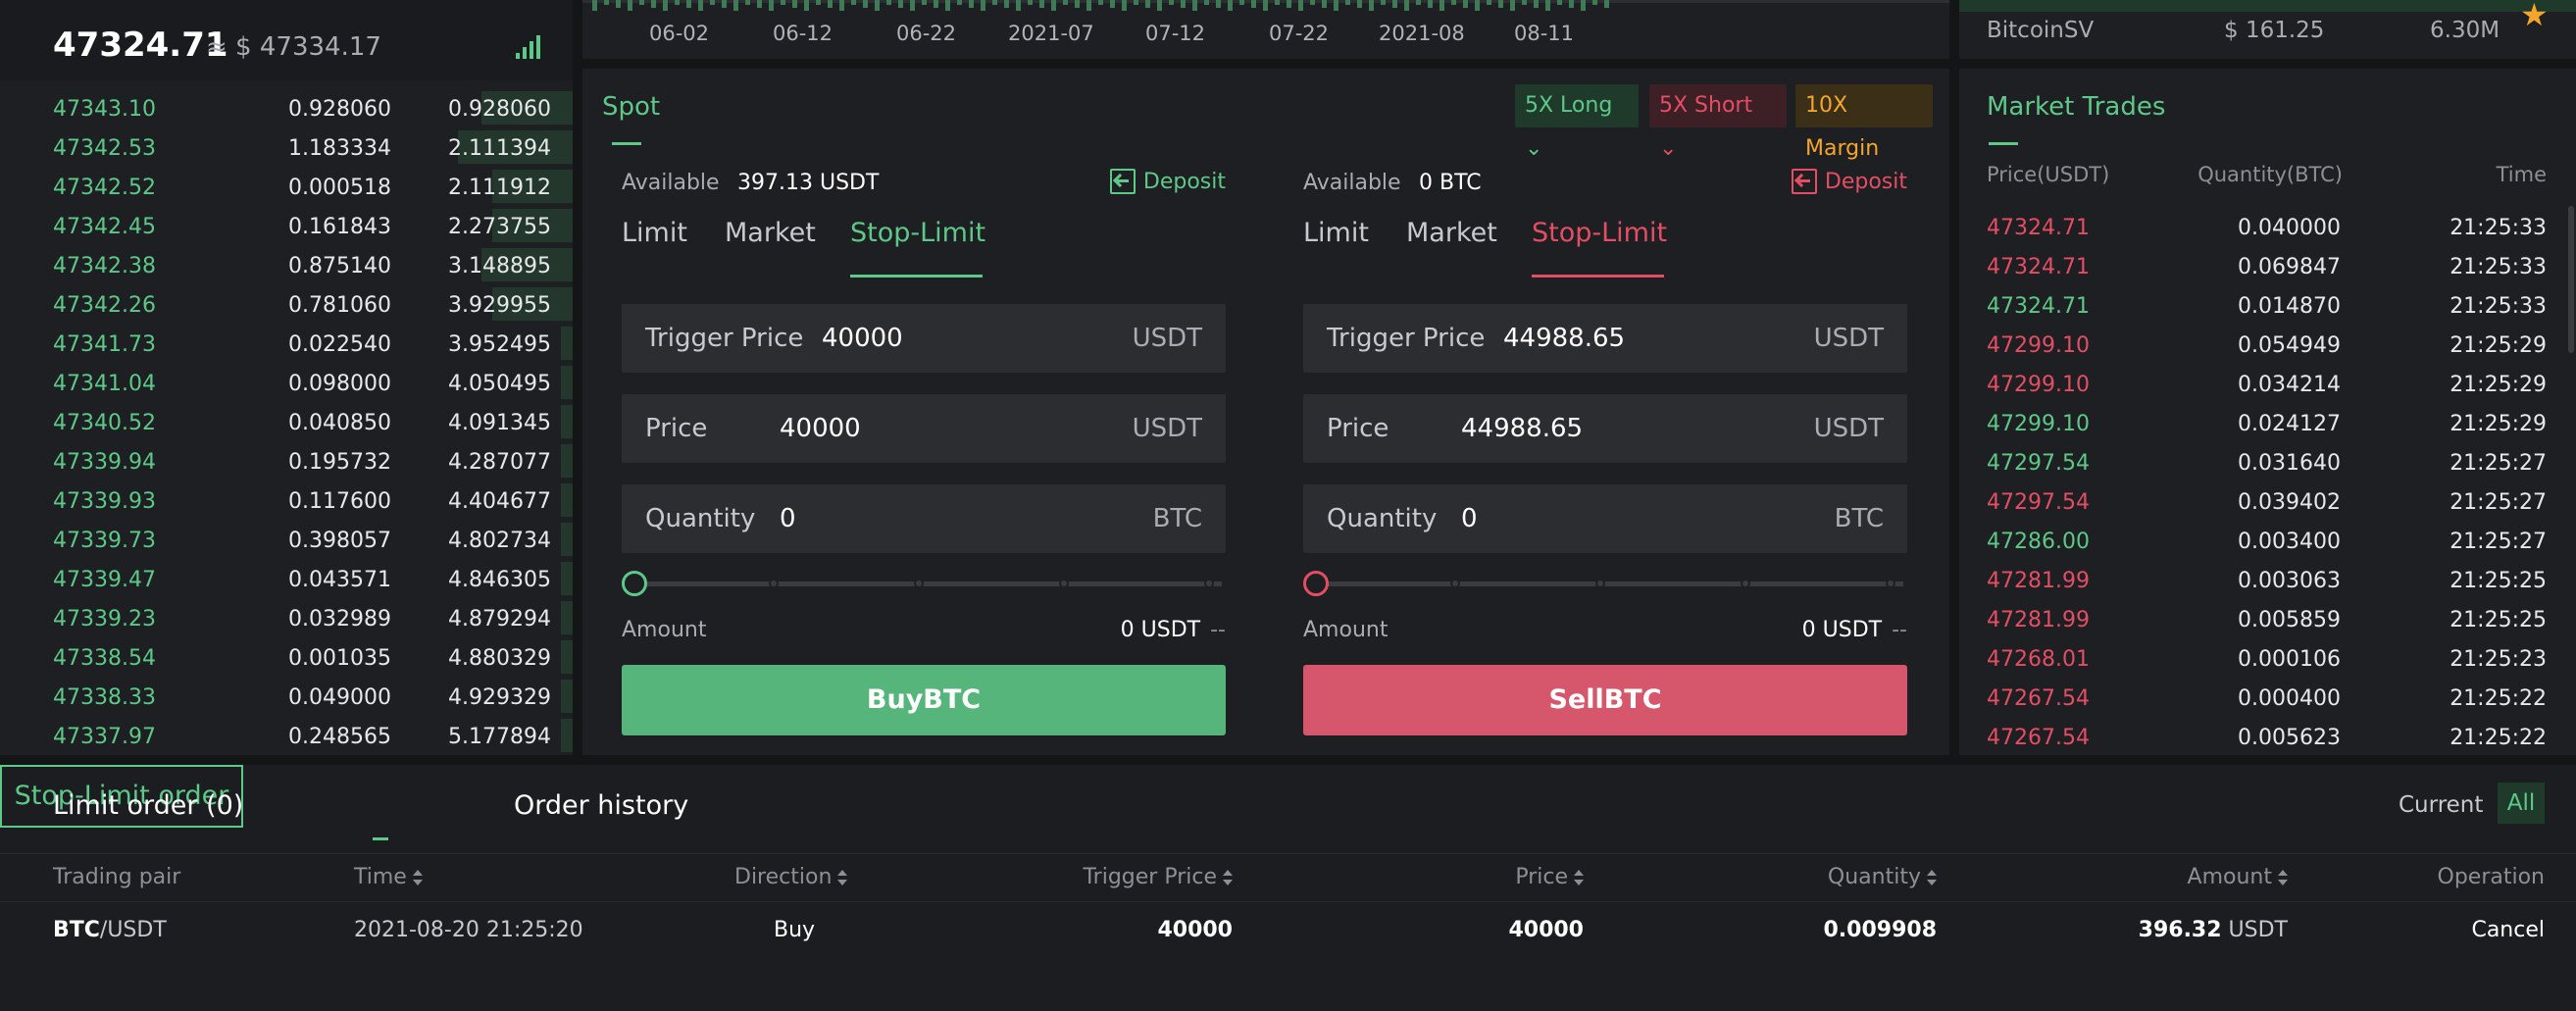  I want to click on order-book-row: 47342.52 0.000518 2.111912, so click(287, 186).